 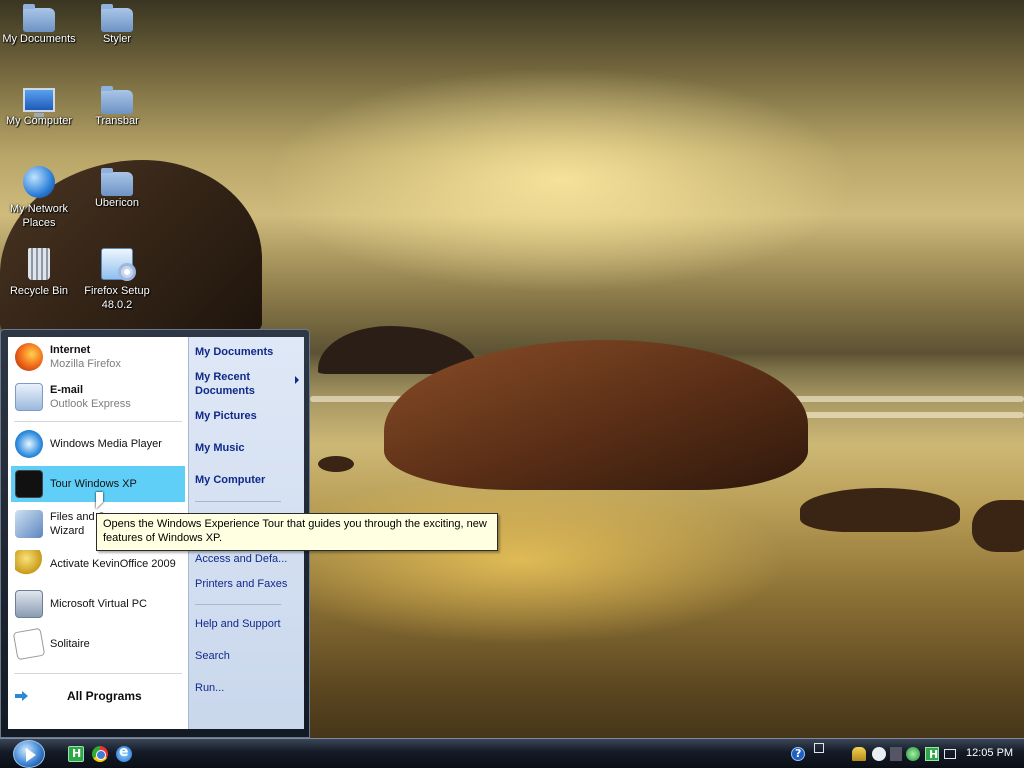 What do you see at coordinates (39, 39) in the screenshot?
I see `desktop-icon-label: My Documents` at bounding box center [39, 39].